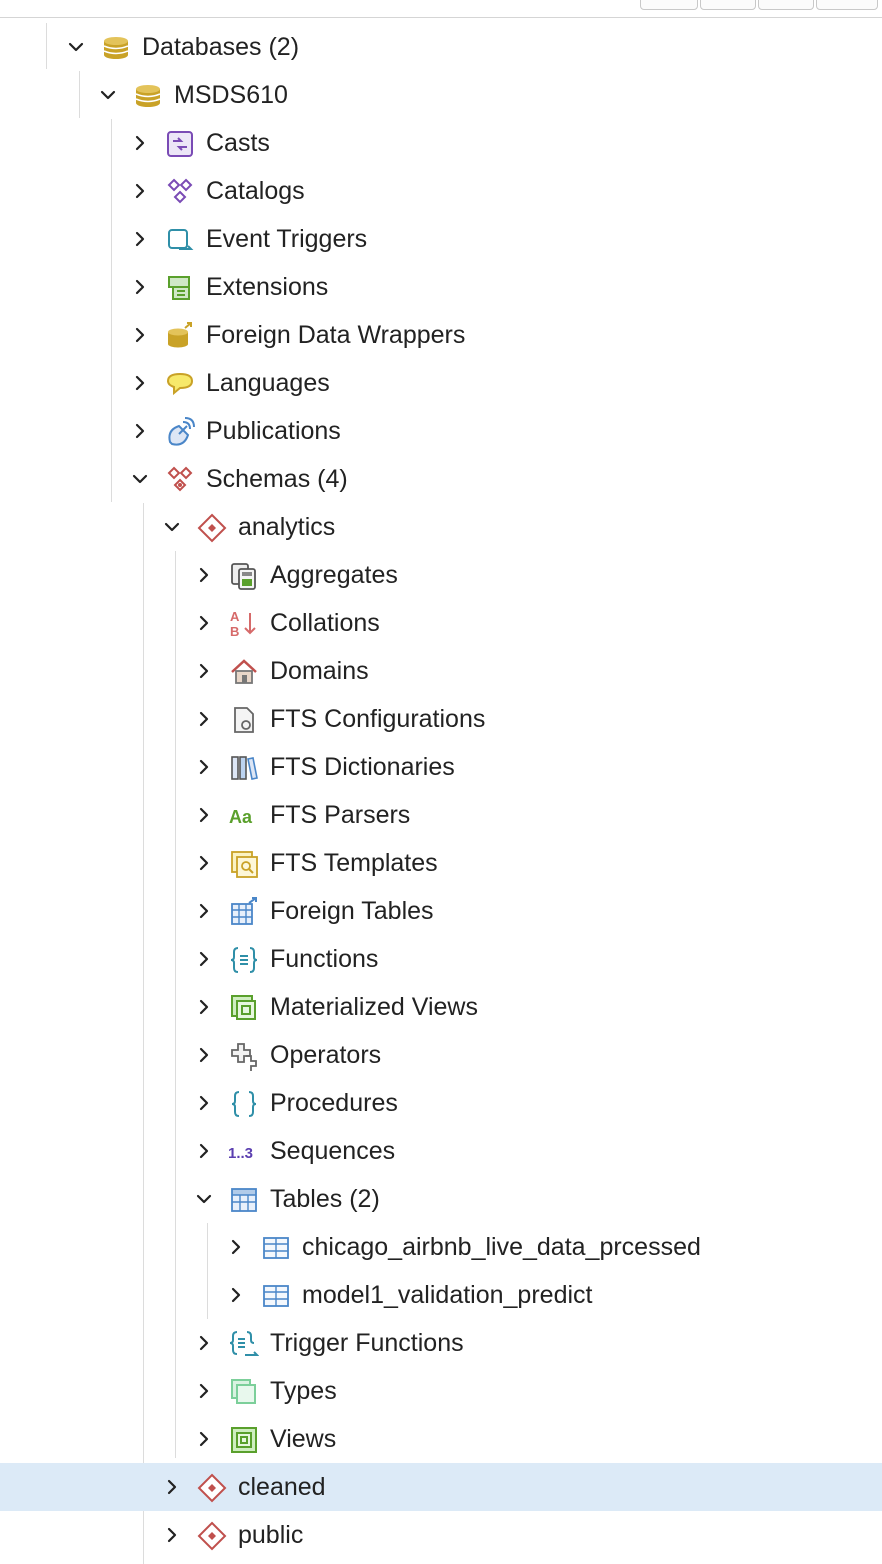  I want to click on tree-node-label: Catalogs, so click(255, 191).